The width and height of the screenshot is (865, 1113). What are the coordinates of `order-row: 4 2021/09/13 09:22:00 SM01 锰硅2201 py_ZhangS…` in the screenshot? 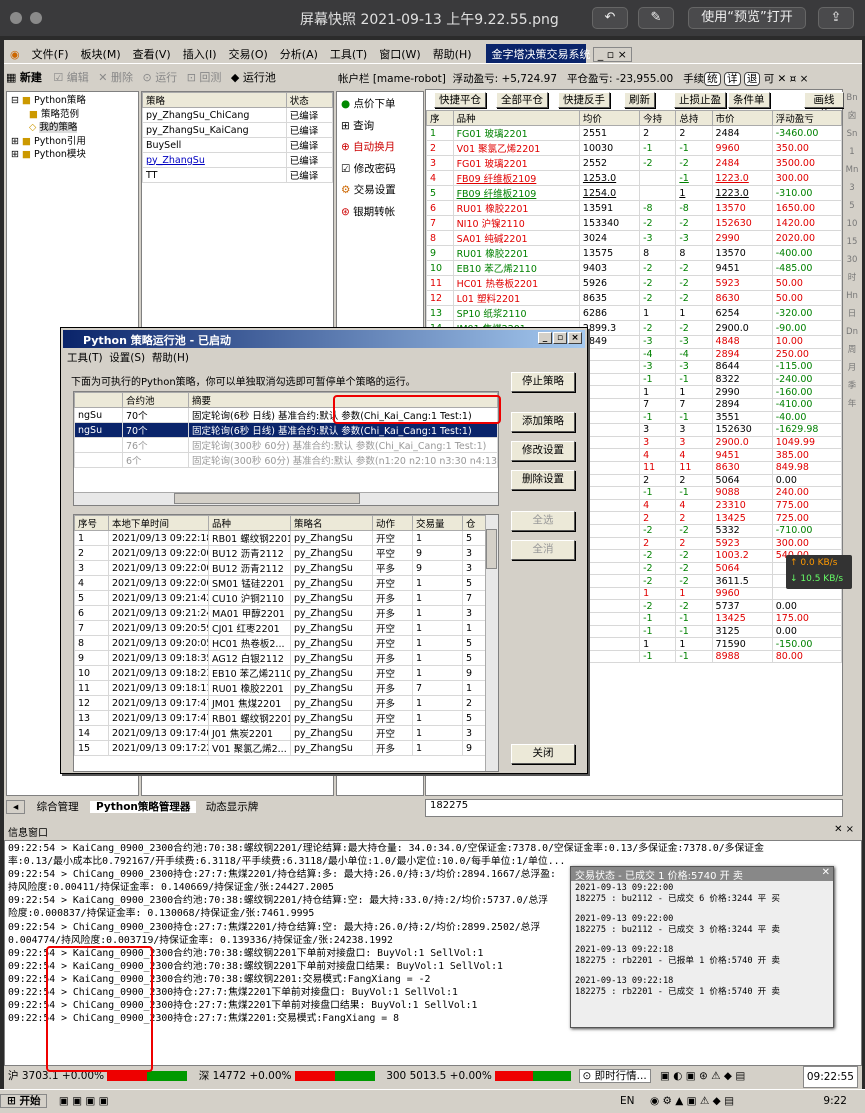 It's located at (280, 583).